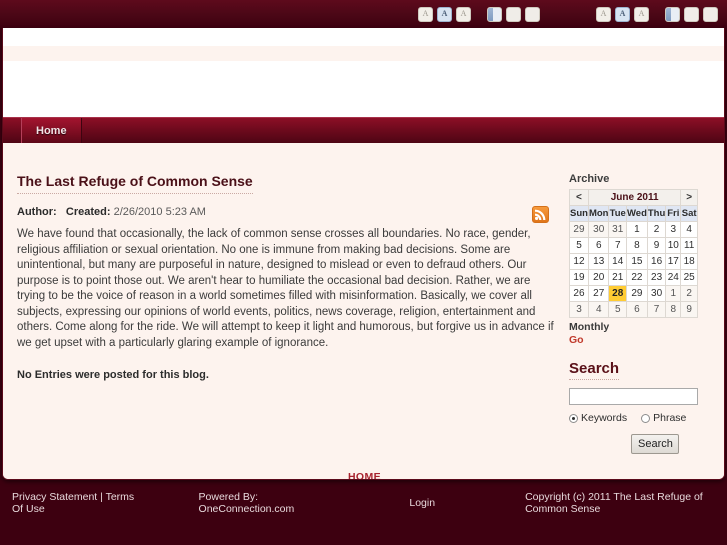 The width and height of the screenshot is (727, 545). I want to click on calendar-day: 12, so click(579, 261).